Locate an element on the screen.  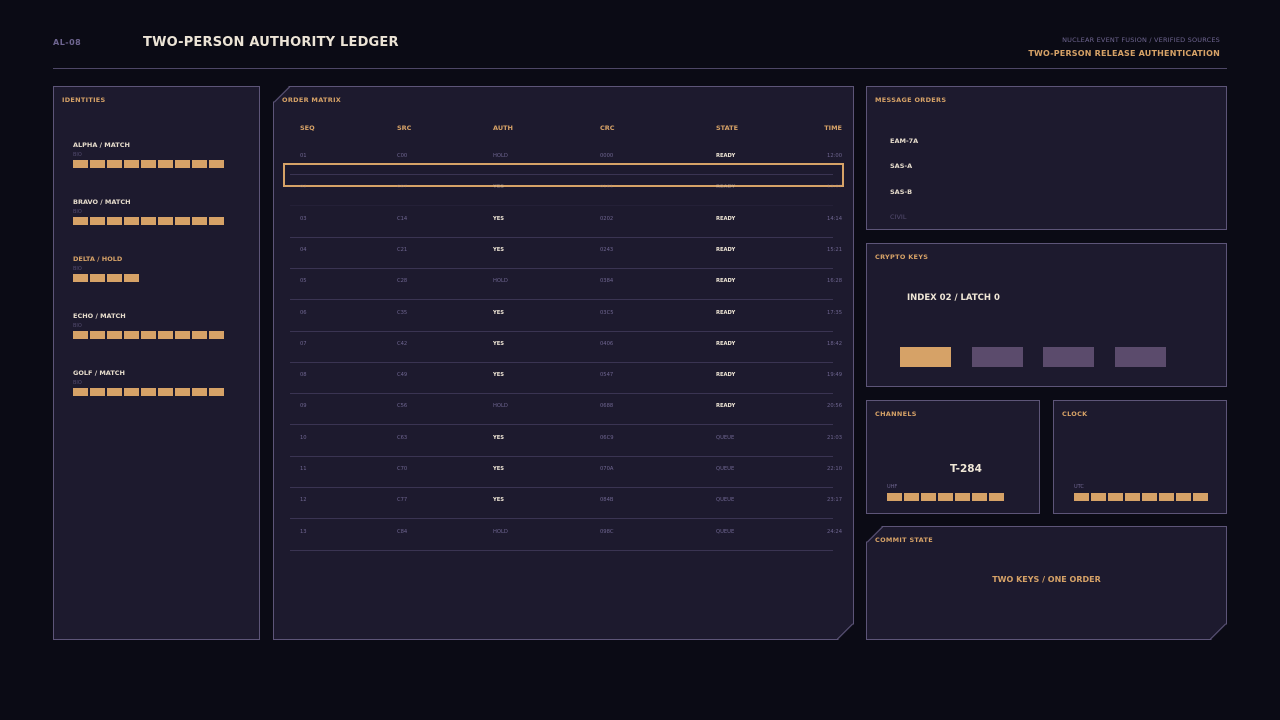
table-row: 11 C70 YES 070A QUEUE 22:10 is located at coordinates (566, 472).